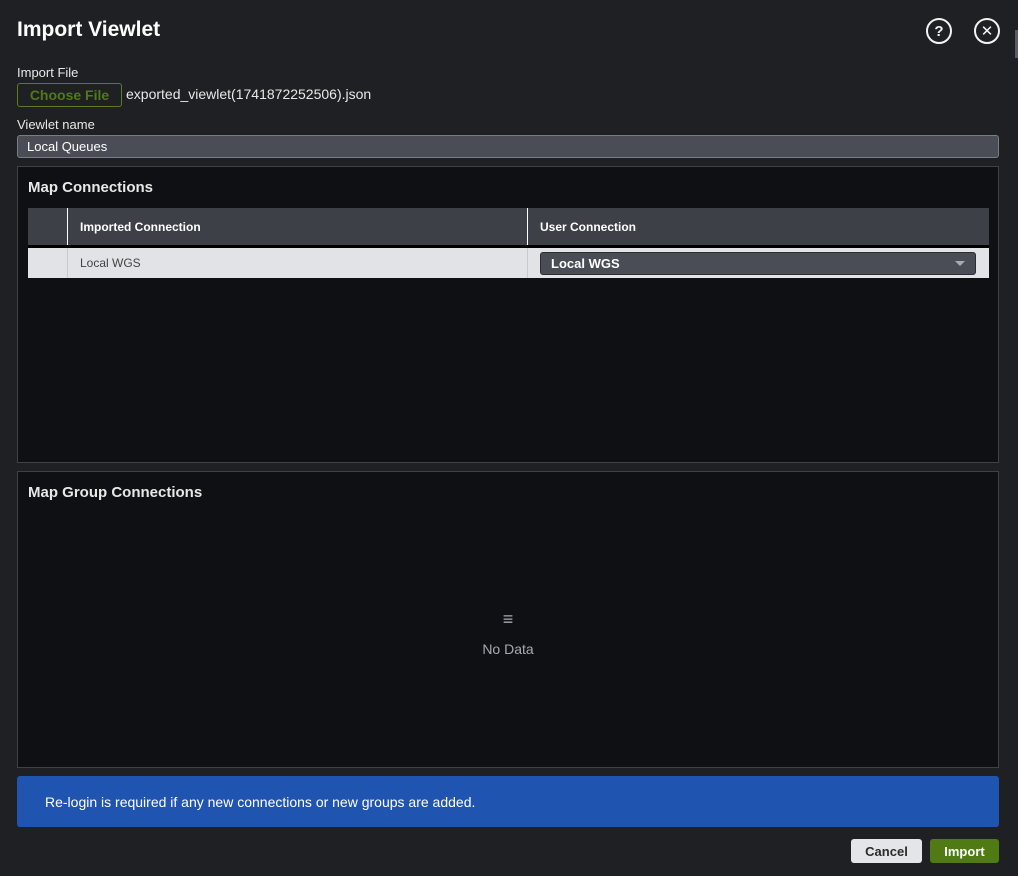  What do you see at coordinates (249, 94) in the screenshot?
I see `selected-file-name: exported_viewlet(1741872252506).json` at bounding box center [249, 94].